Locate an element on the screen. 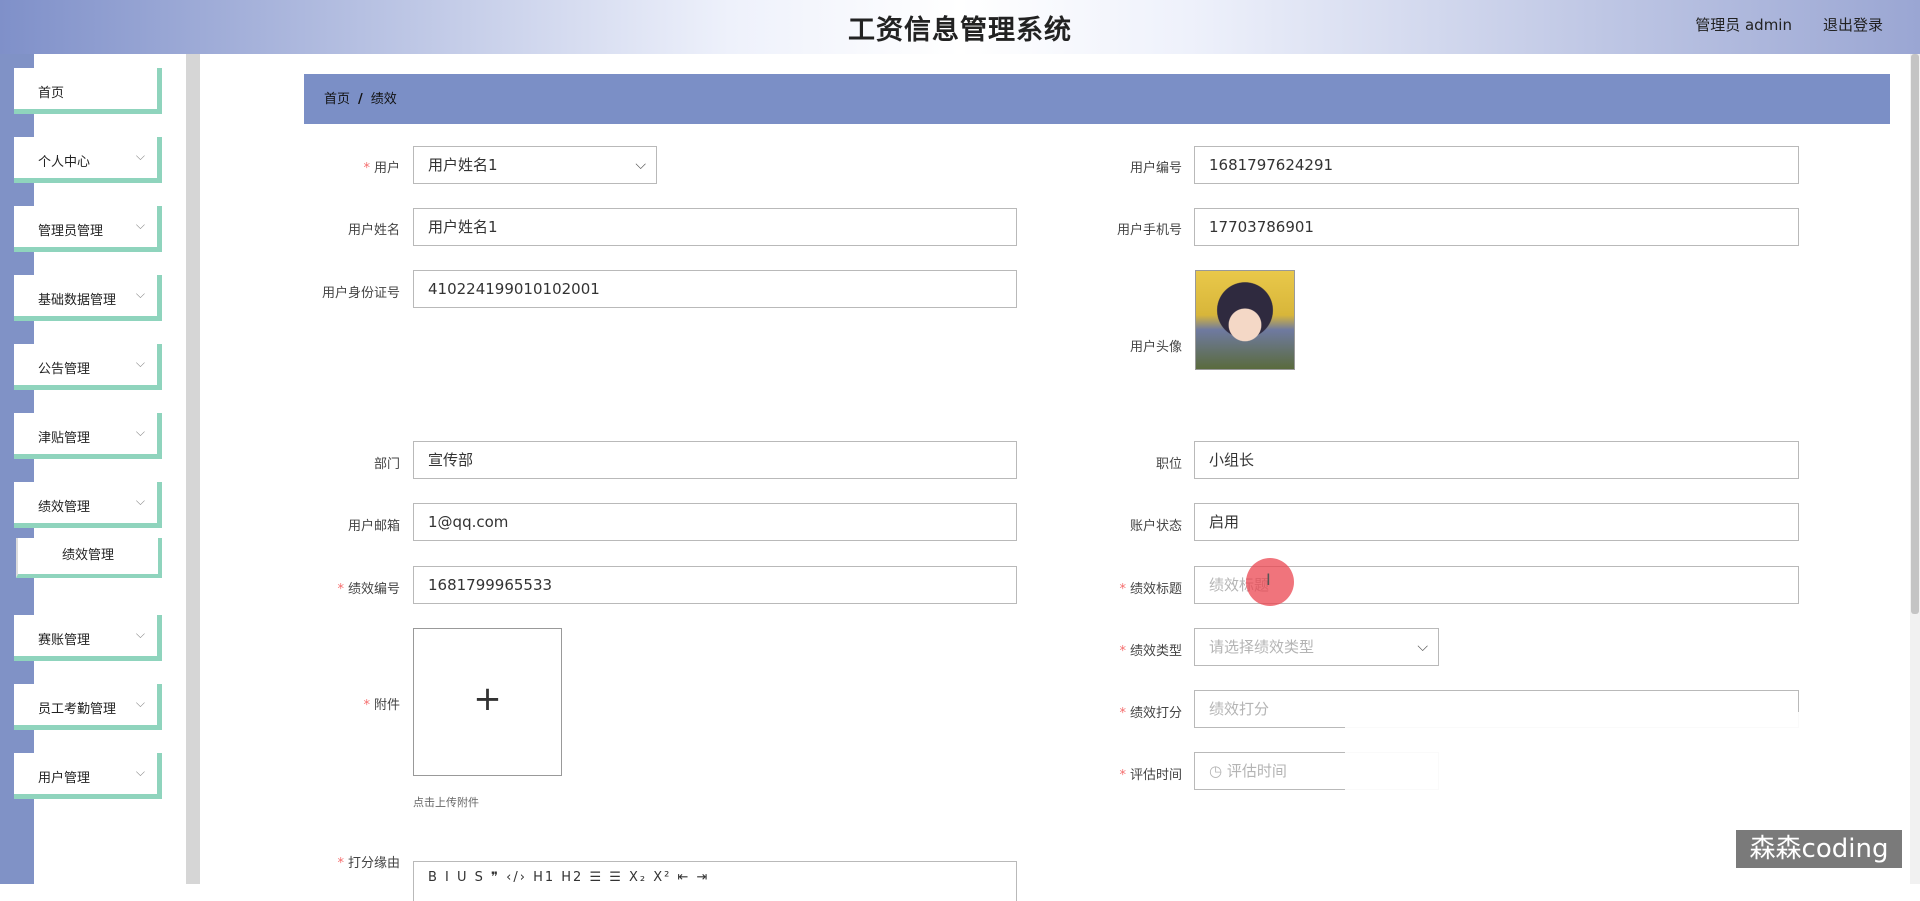  attach-upload: + is located at coordinates (487, 702).